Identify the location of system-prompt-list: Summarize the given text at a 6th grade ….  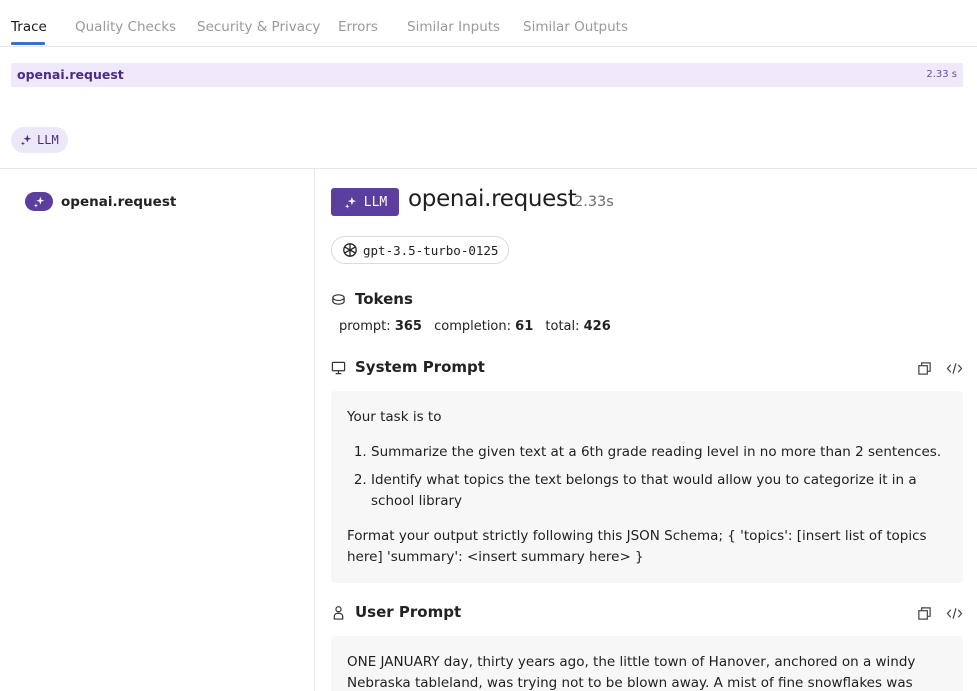
(659, 477).